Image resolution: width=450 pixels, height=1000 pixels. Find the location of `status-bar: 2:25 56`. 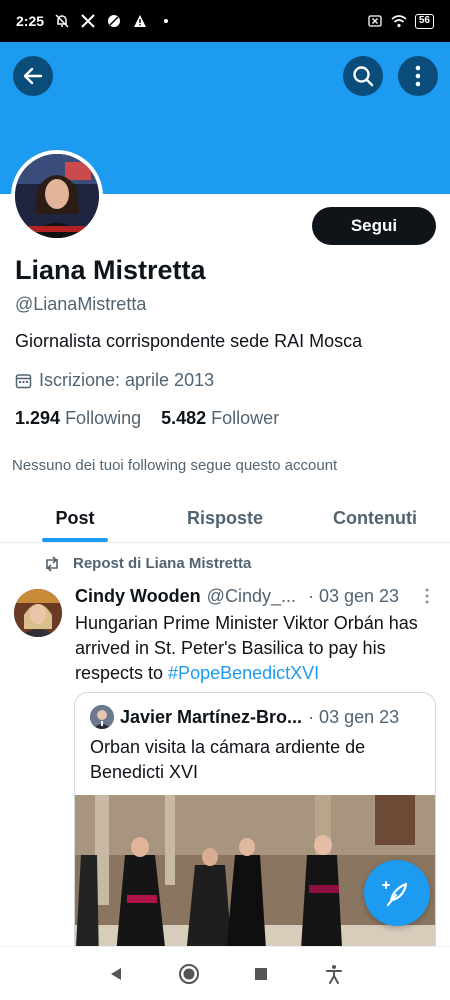

status-bar: 2:25 56 is located at coordinates (225, 21).